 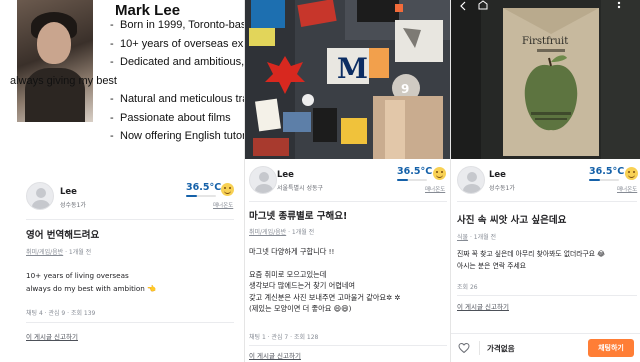 I want to click on post-body-line: 진짜 꼭 찾고 싶은데 아무리 찾아봐도 없더라구요 😂, so click(x=531, y=254).